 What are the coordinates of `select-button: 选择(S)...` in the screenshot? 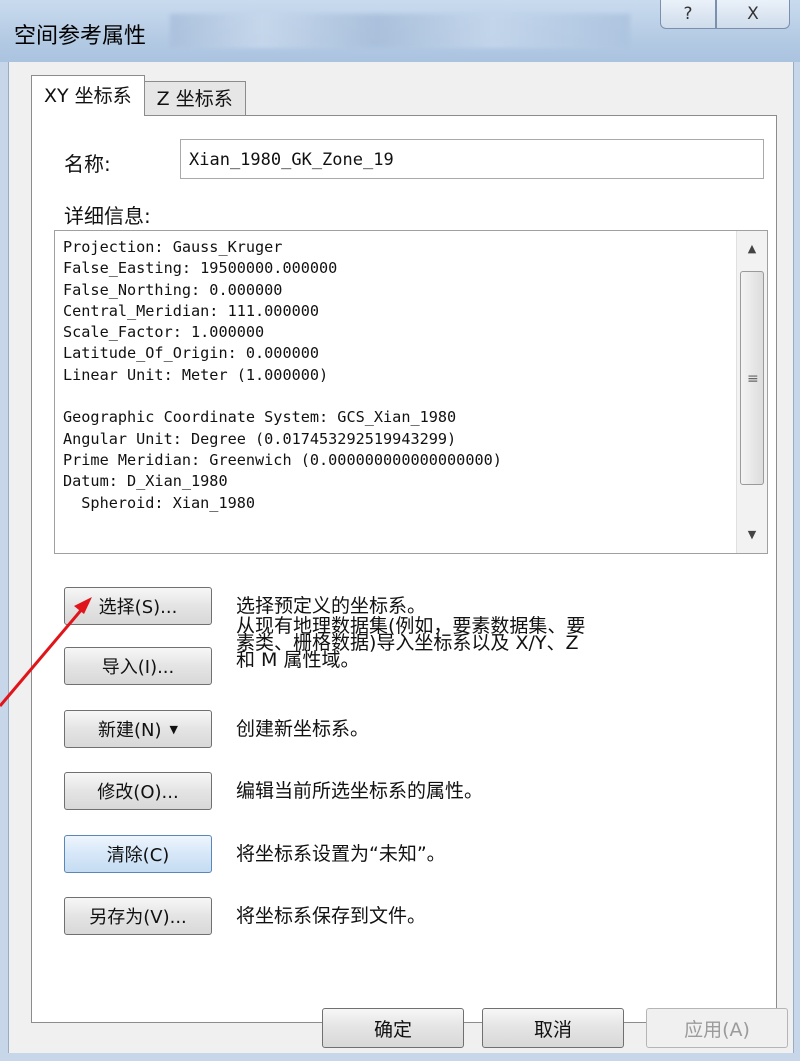 It's located at (138, 606).